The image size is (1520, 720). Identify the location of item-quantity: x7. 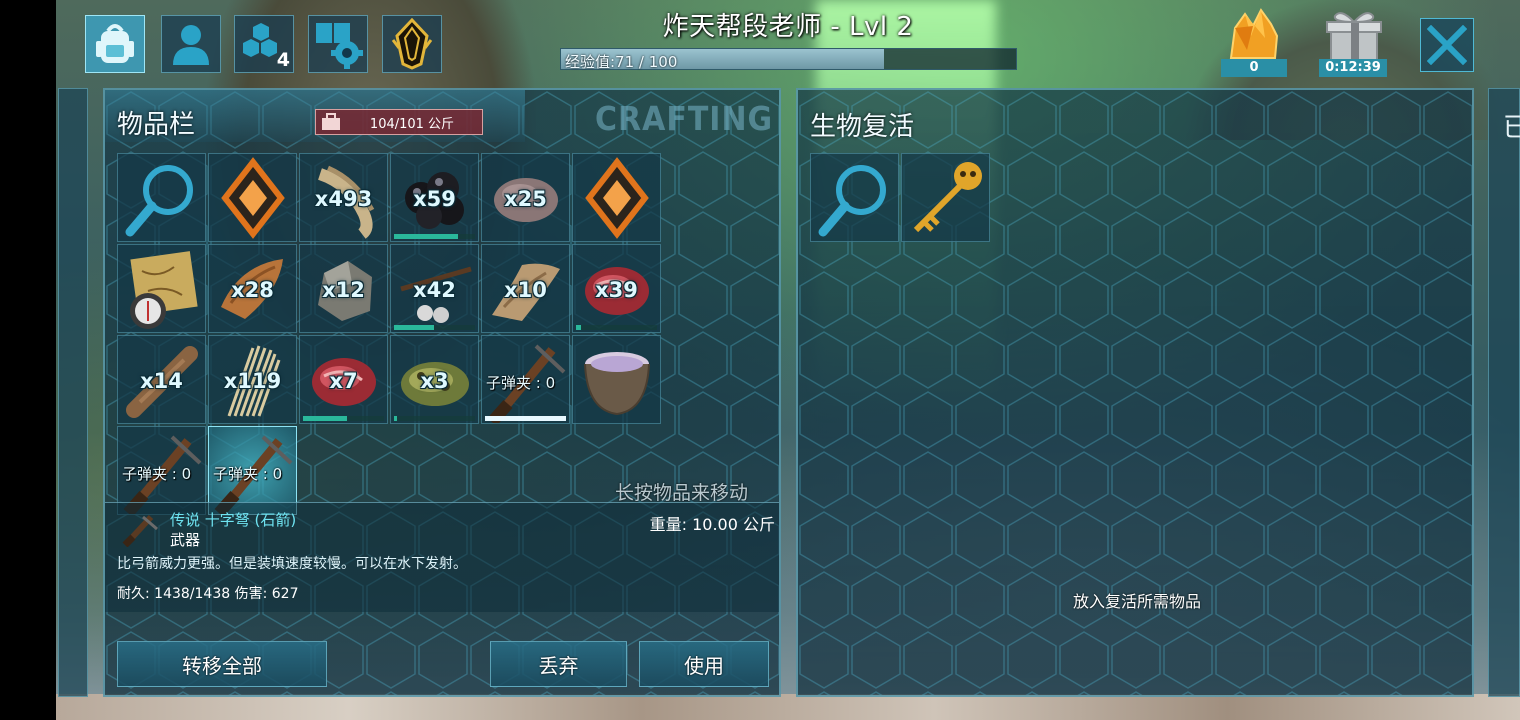
(343, 381).